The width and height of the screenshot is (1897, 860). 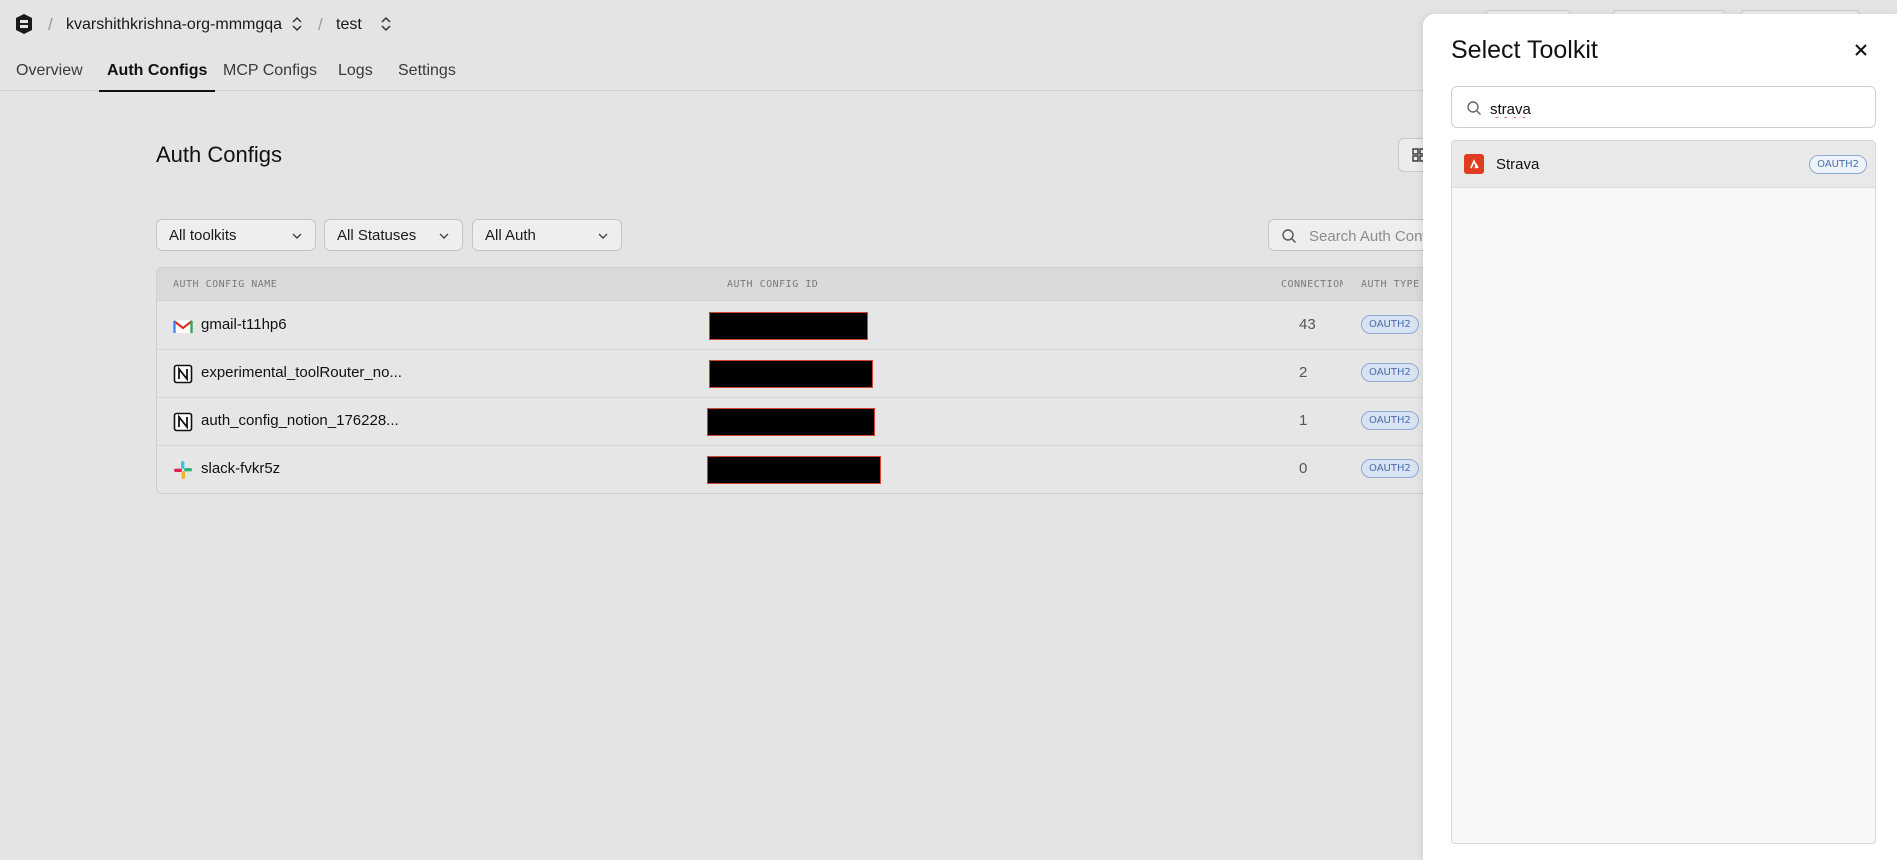 I want to click on page-title: Auth Configs, so click(x=219, y=154).